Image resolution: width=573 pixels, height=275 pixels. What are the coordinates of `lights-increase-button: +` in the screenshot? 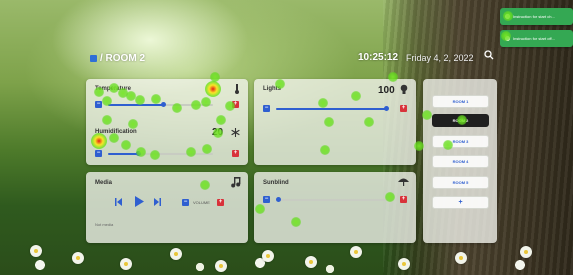 It's located at (403, 108).